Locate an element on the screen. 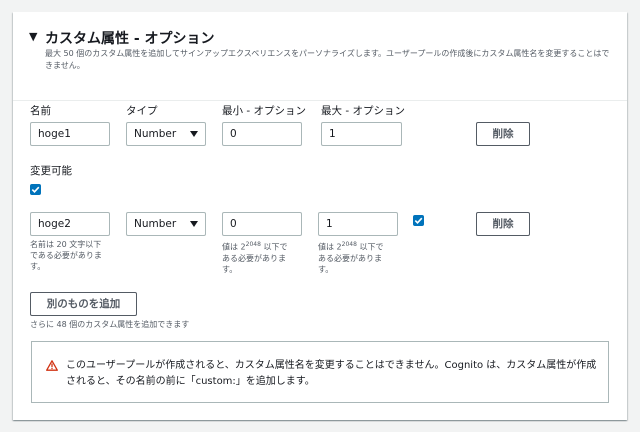  column-type-label: タイプ is located at coordinates (142, 111).